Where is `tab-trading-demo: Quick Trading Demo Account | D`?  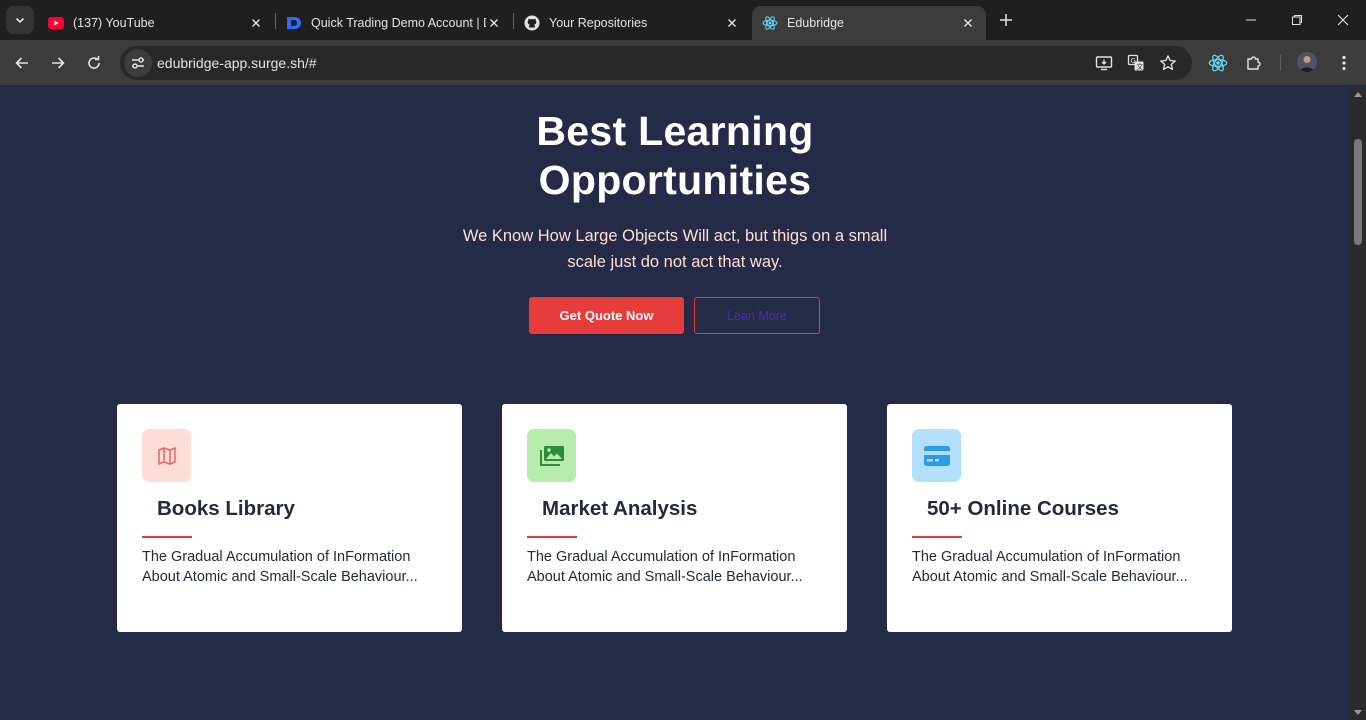
tab-trading-demo: Quick Trading Demo Account | D is located at coordinates (394, 23).